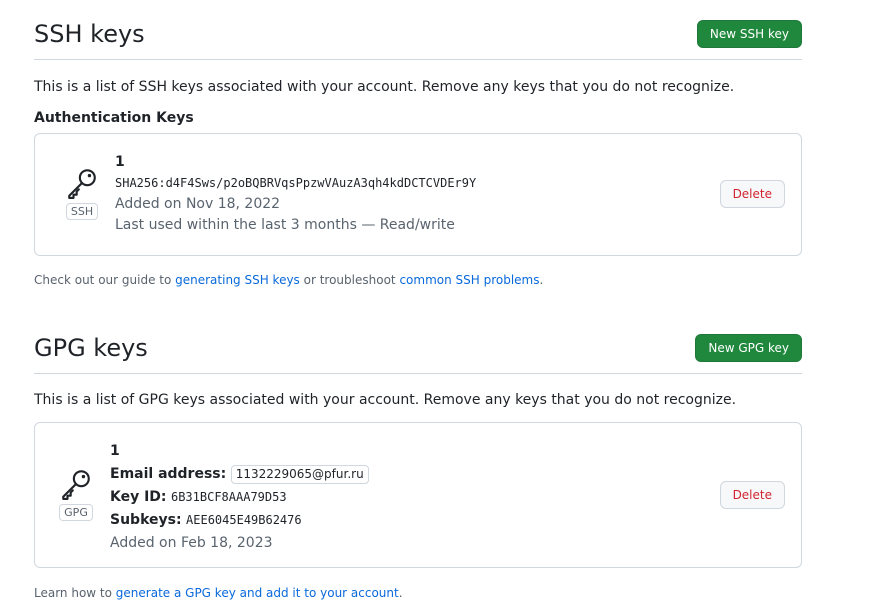  Describe the element at coordinates (418, 354) in the screenshot. I see `gpg-section-header: GPG keys New GPG key` at that location.